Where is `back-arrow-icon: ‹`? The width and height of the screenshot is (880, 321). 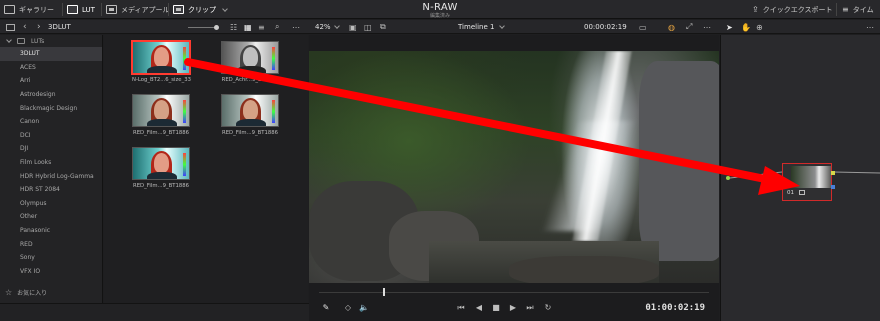
back-arrow-icon: ‹ is located at coordinates (25, 27).